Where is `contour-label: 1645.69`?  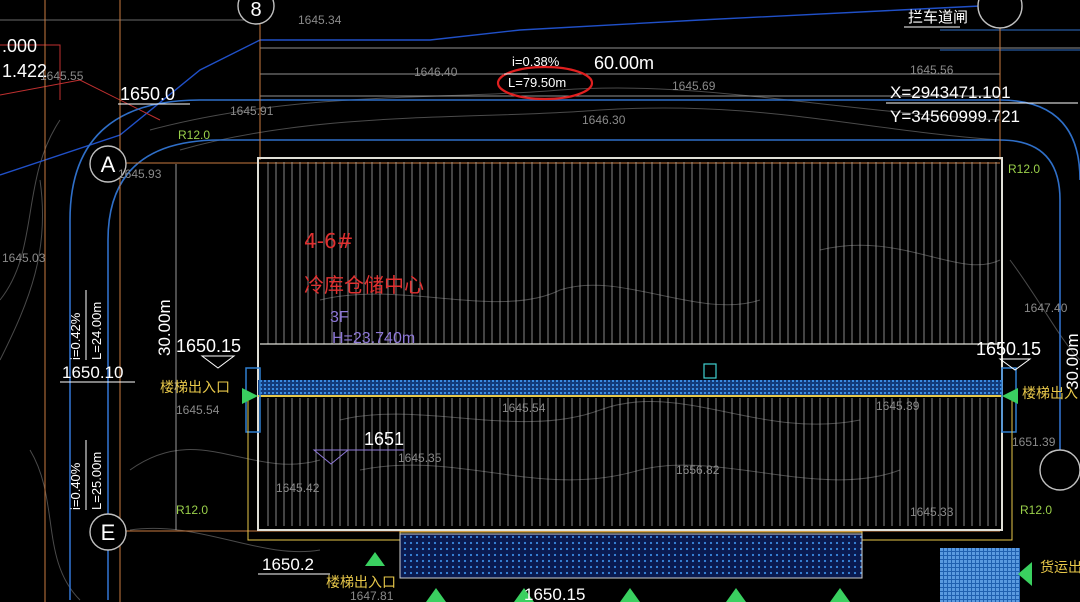 contour-label: 1645.69 is located at coordinates (694, 86).